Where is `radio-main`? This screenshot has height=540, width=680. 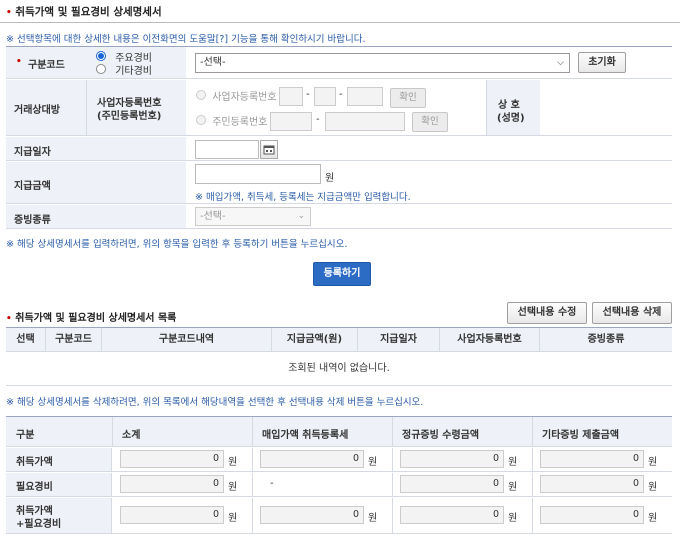 radio-main is located at coordinates (101, 56).